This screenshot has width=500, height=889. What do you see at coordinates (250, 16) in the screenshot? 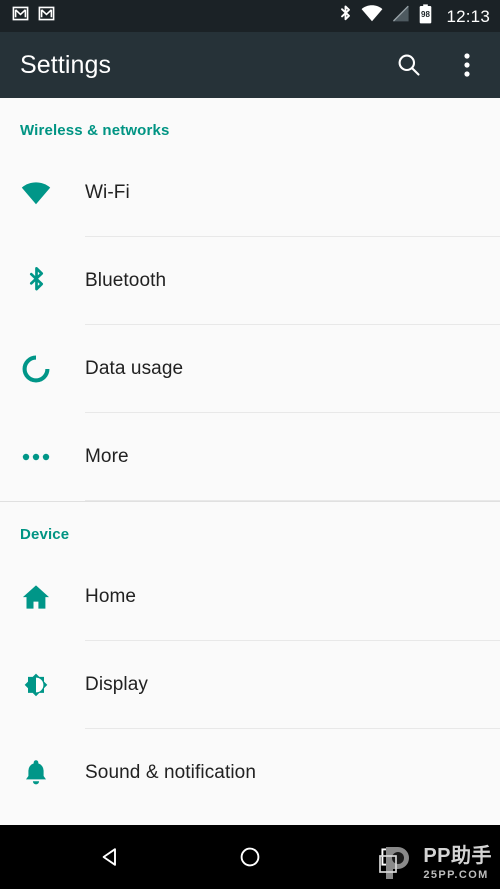
I see `status-bar: 98 12:13` at bounding box center [250, 16].